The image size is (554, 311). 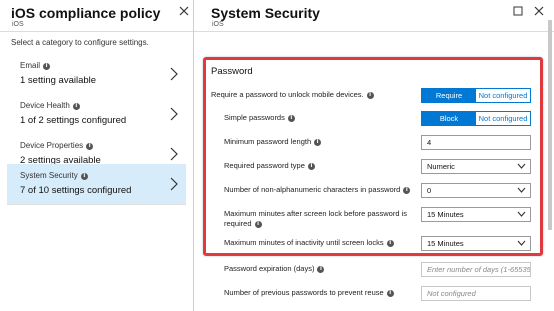 What do you see at coordinates (550, 125) in the screenshot?
I see `scrollbar` at bounding box center [550, 125].